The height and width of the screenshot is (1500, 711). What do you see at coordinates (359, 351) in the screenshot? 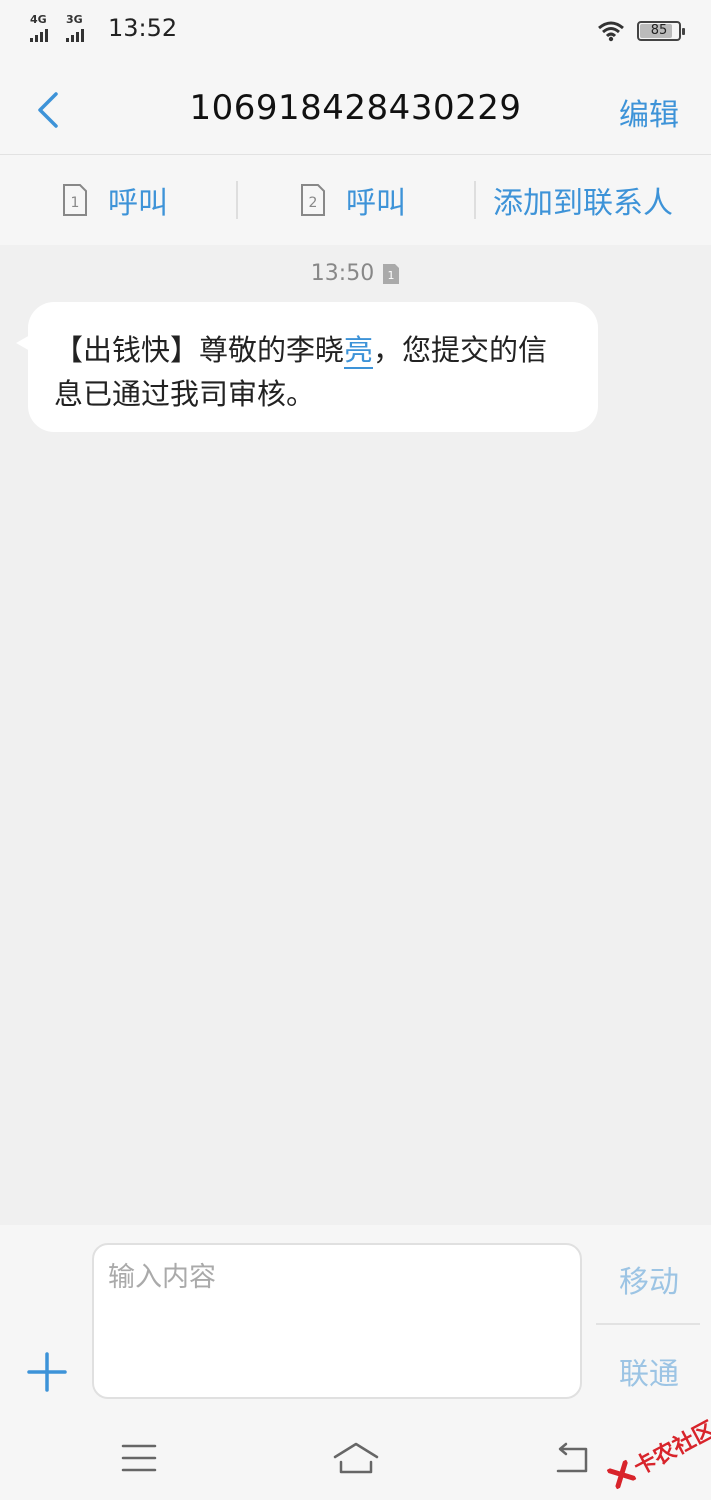
I see `message-highlight-link: 亮` at bounding box center [359, 351].